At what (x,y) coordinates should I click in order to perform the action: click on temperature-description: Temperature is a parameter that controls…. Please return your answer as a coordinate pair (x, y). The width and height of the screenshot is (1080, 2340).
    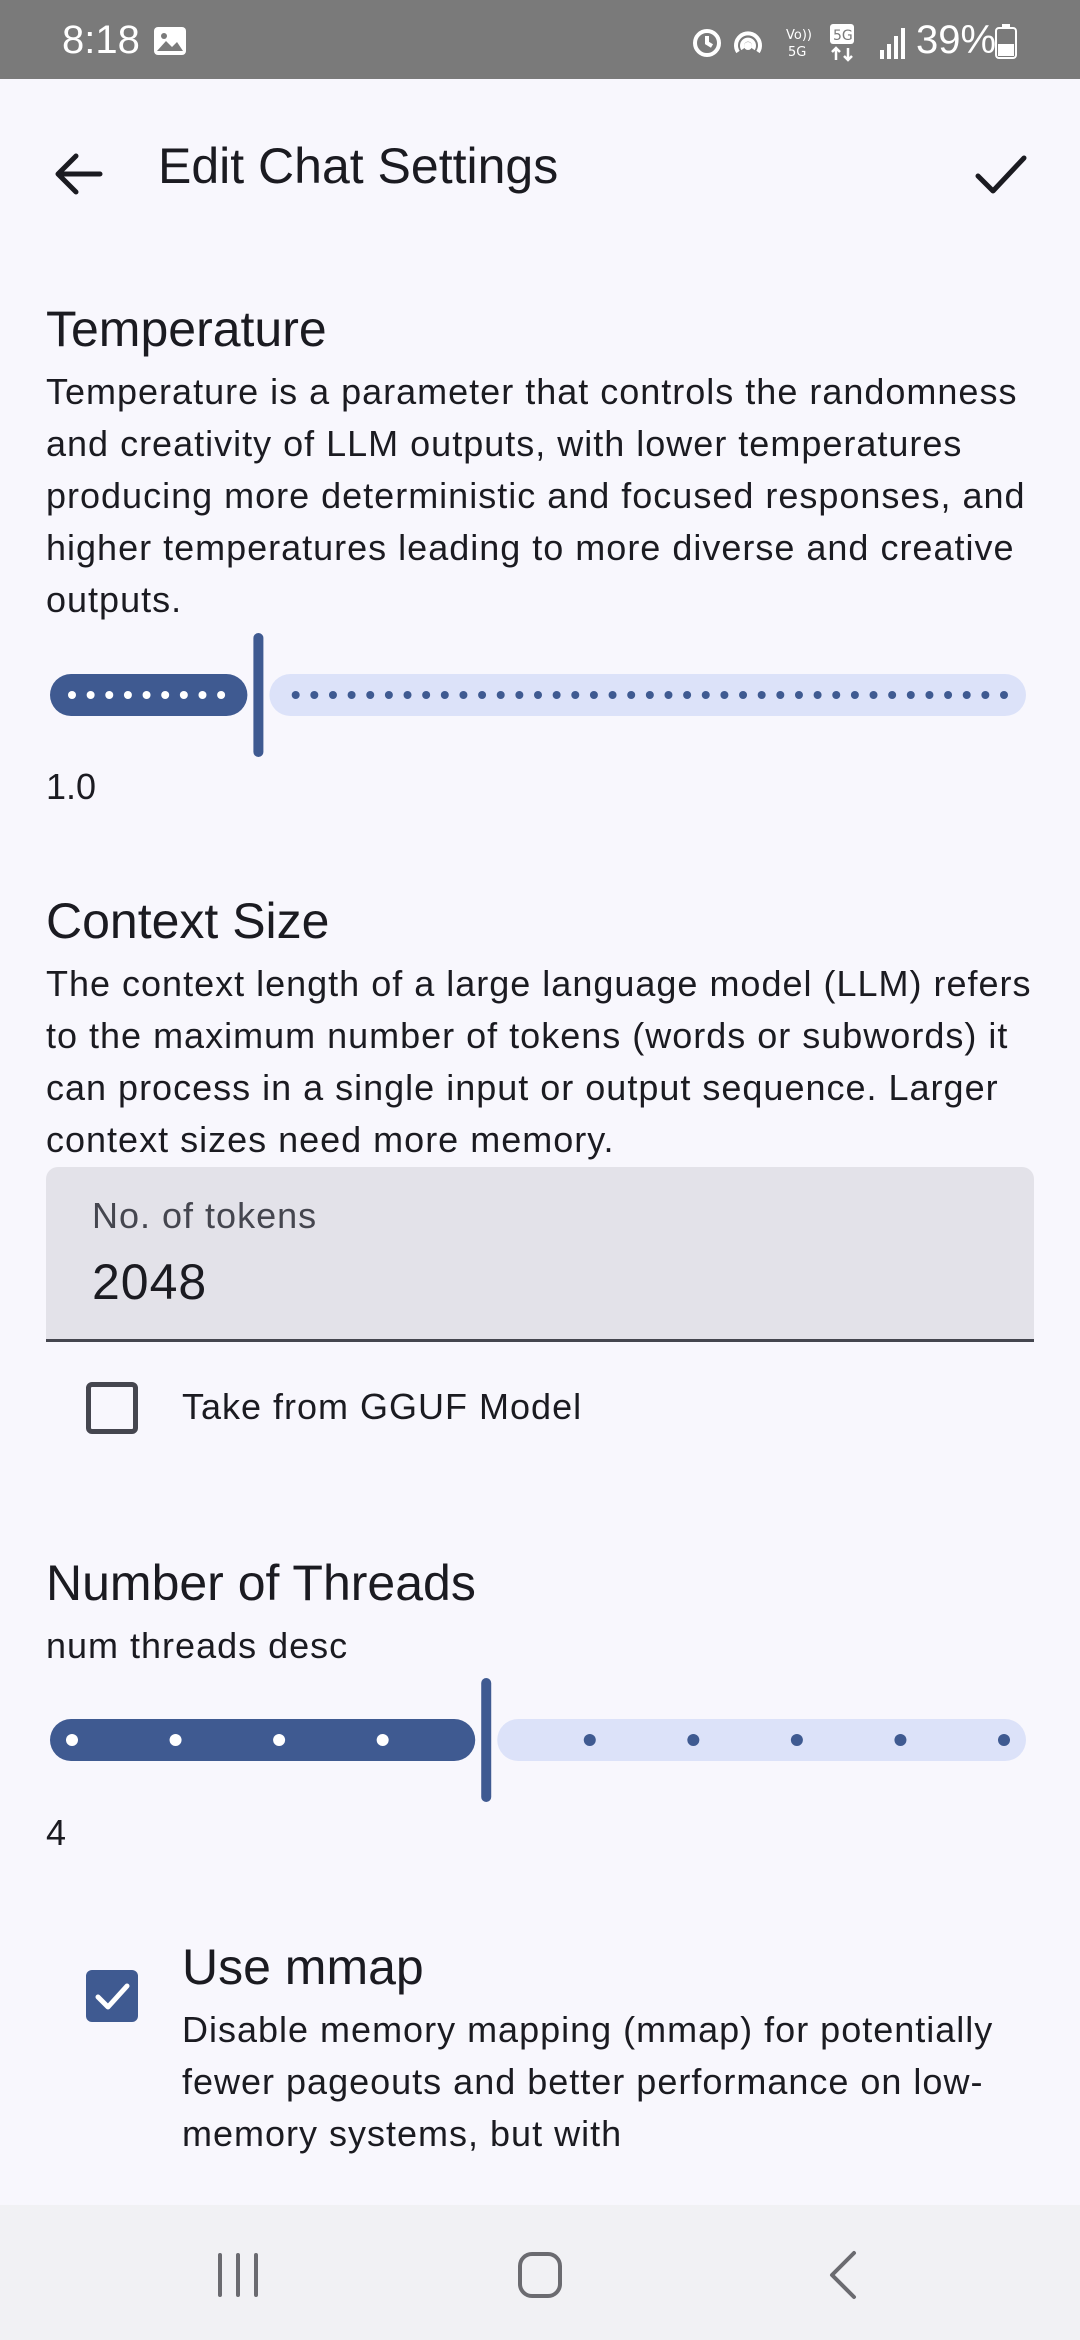
    Looking at the image, I should click on (536, 495).